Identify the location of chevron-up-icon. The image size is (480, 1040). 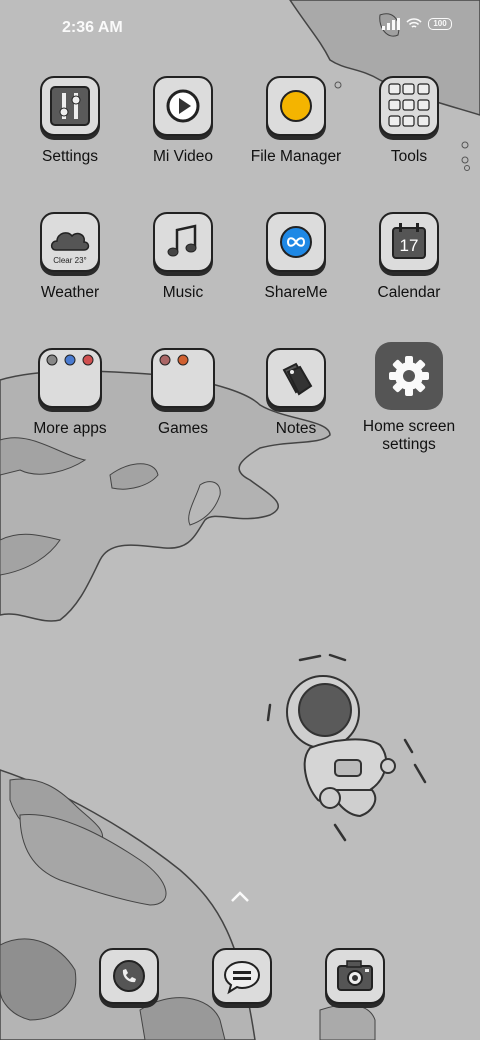
(240, 897).